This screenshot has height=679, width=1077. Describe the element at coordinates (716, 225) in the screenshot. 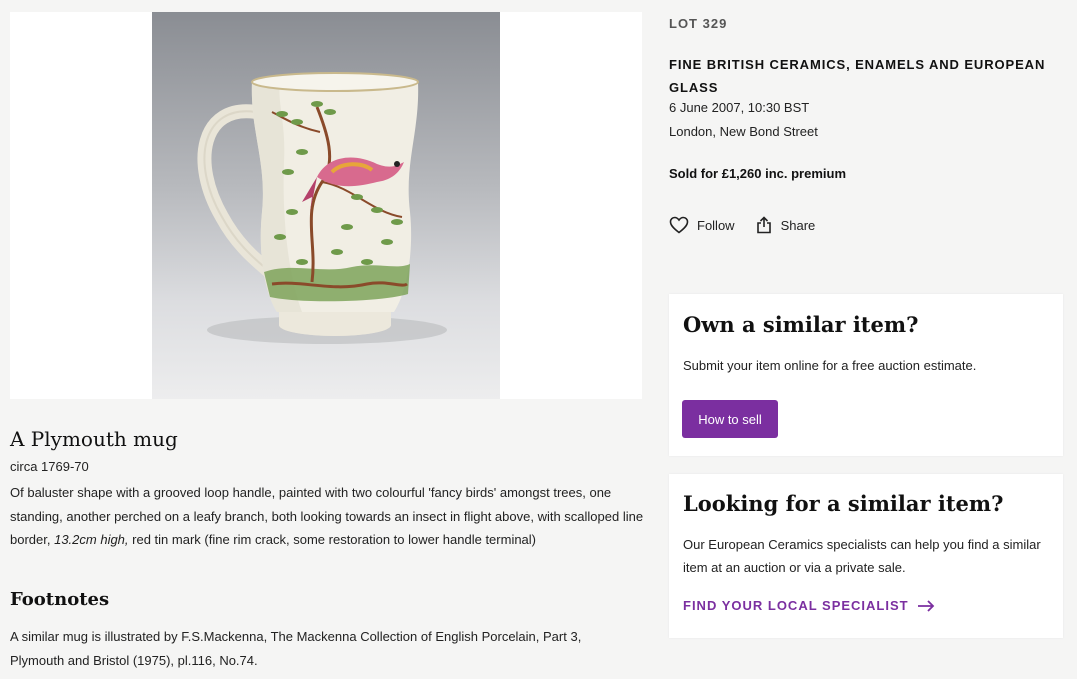

I see `follow-label: Follow` at that location.